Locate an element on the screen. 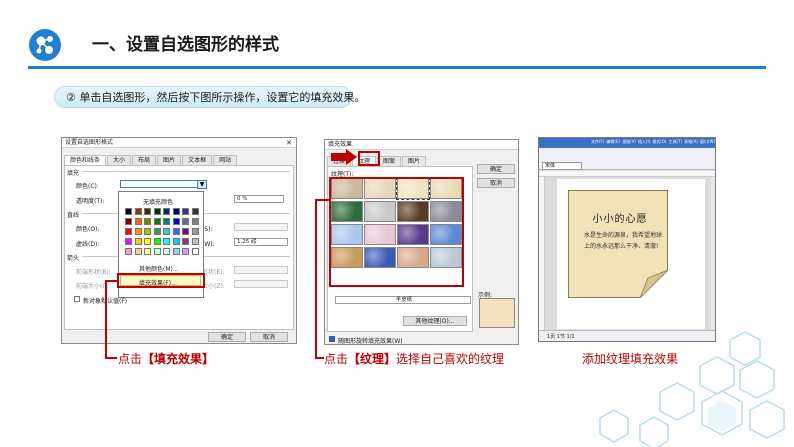 The height and width of the screenshot is (447, 794). caption-suffix: 选择自己喜欢的纹理 is located at coordinates (450, 359).